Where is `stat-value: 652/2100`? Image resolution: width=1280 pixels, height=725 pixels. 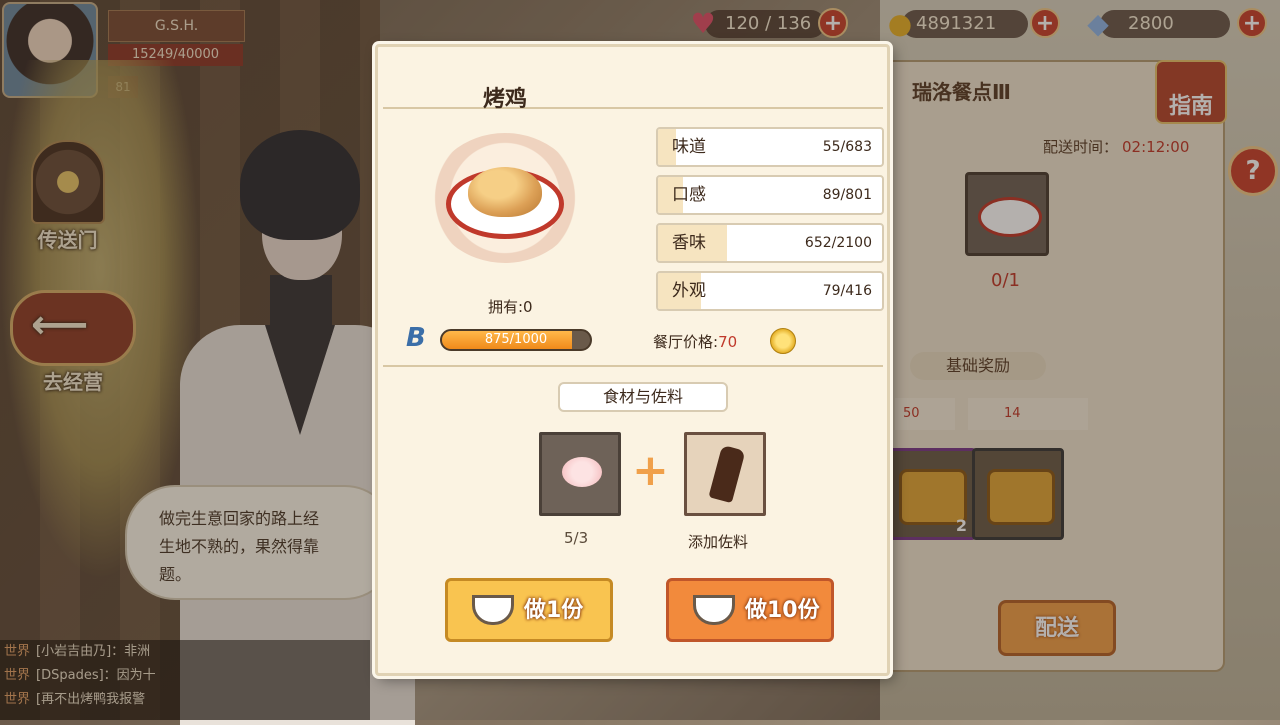 stat-value: 652/2100 is located at coordinates (838, 243).